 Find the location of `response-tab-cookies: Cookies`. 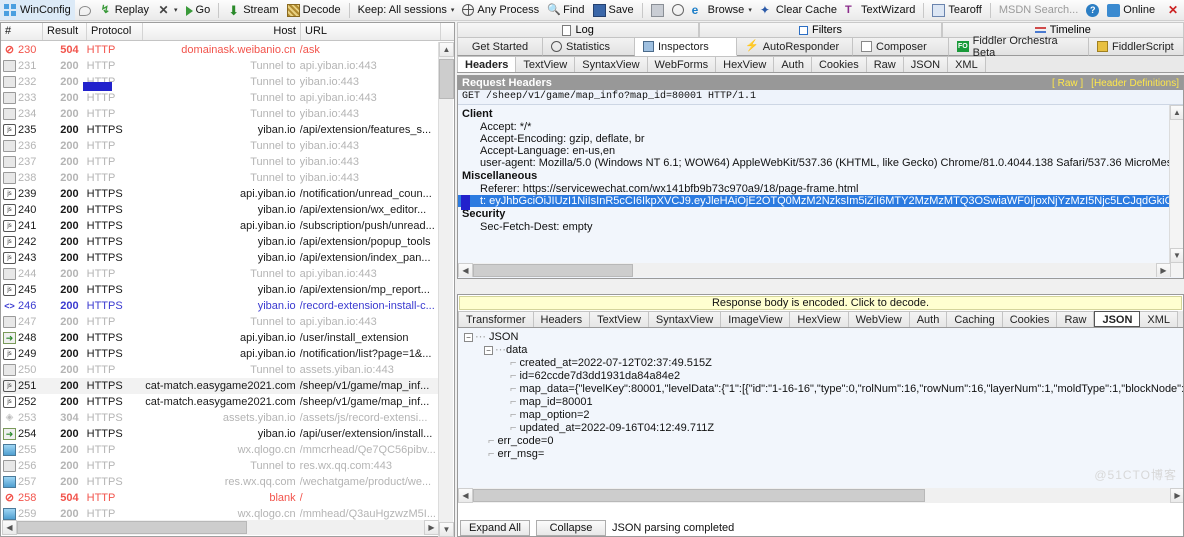

response-tab-cookies: Cookies is located at coordinates (1030, 319).